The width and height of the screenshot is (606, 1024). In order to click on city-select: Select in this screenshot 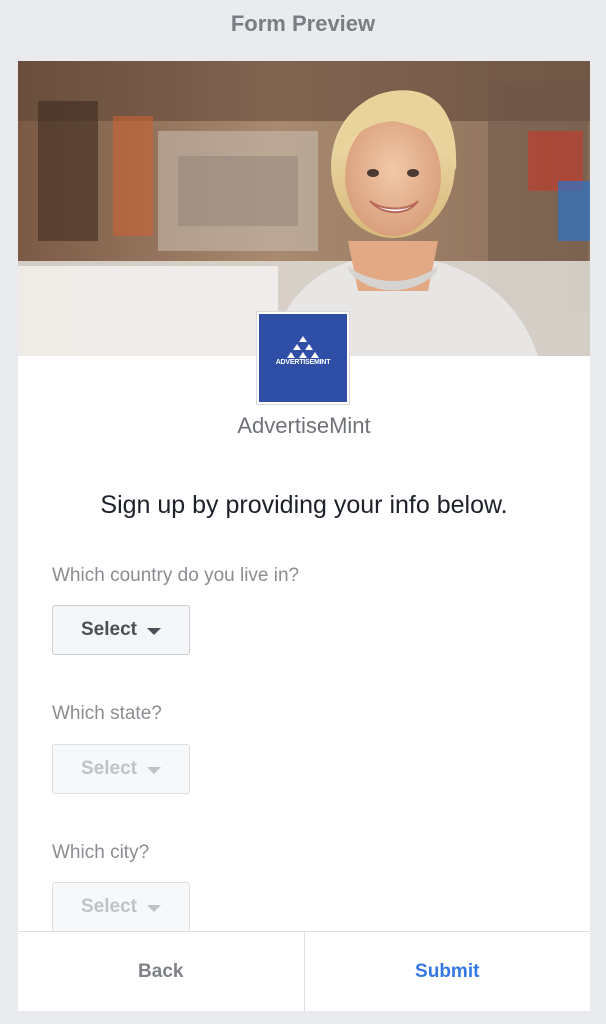, I will do `click(121, 907)`.